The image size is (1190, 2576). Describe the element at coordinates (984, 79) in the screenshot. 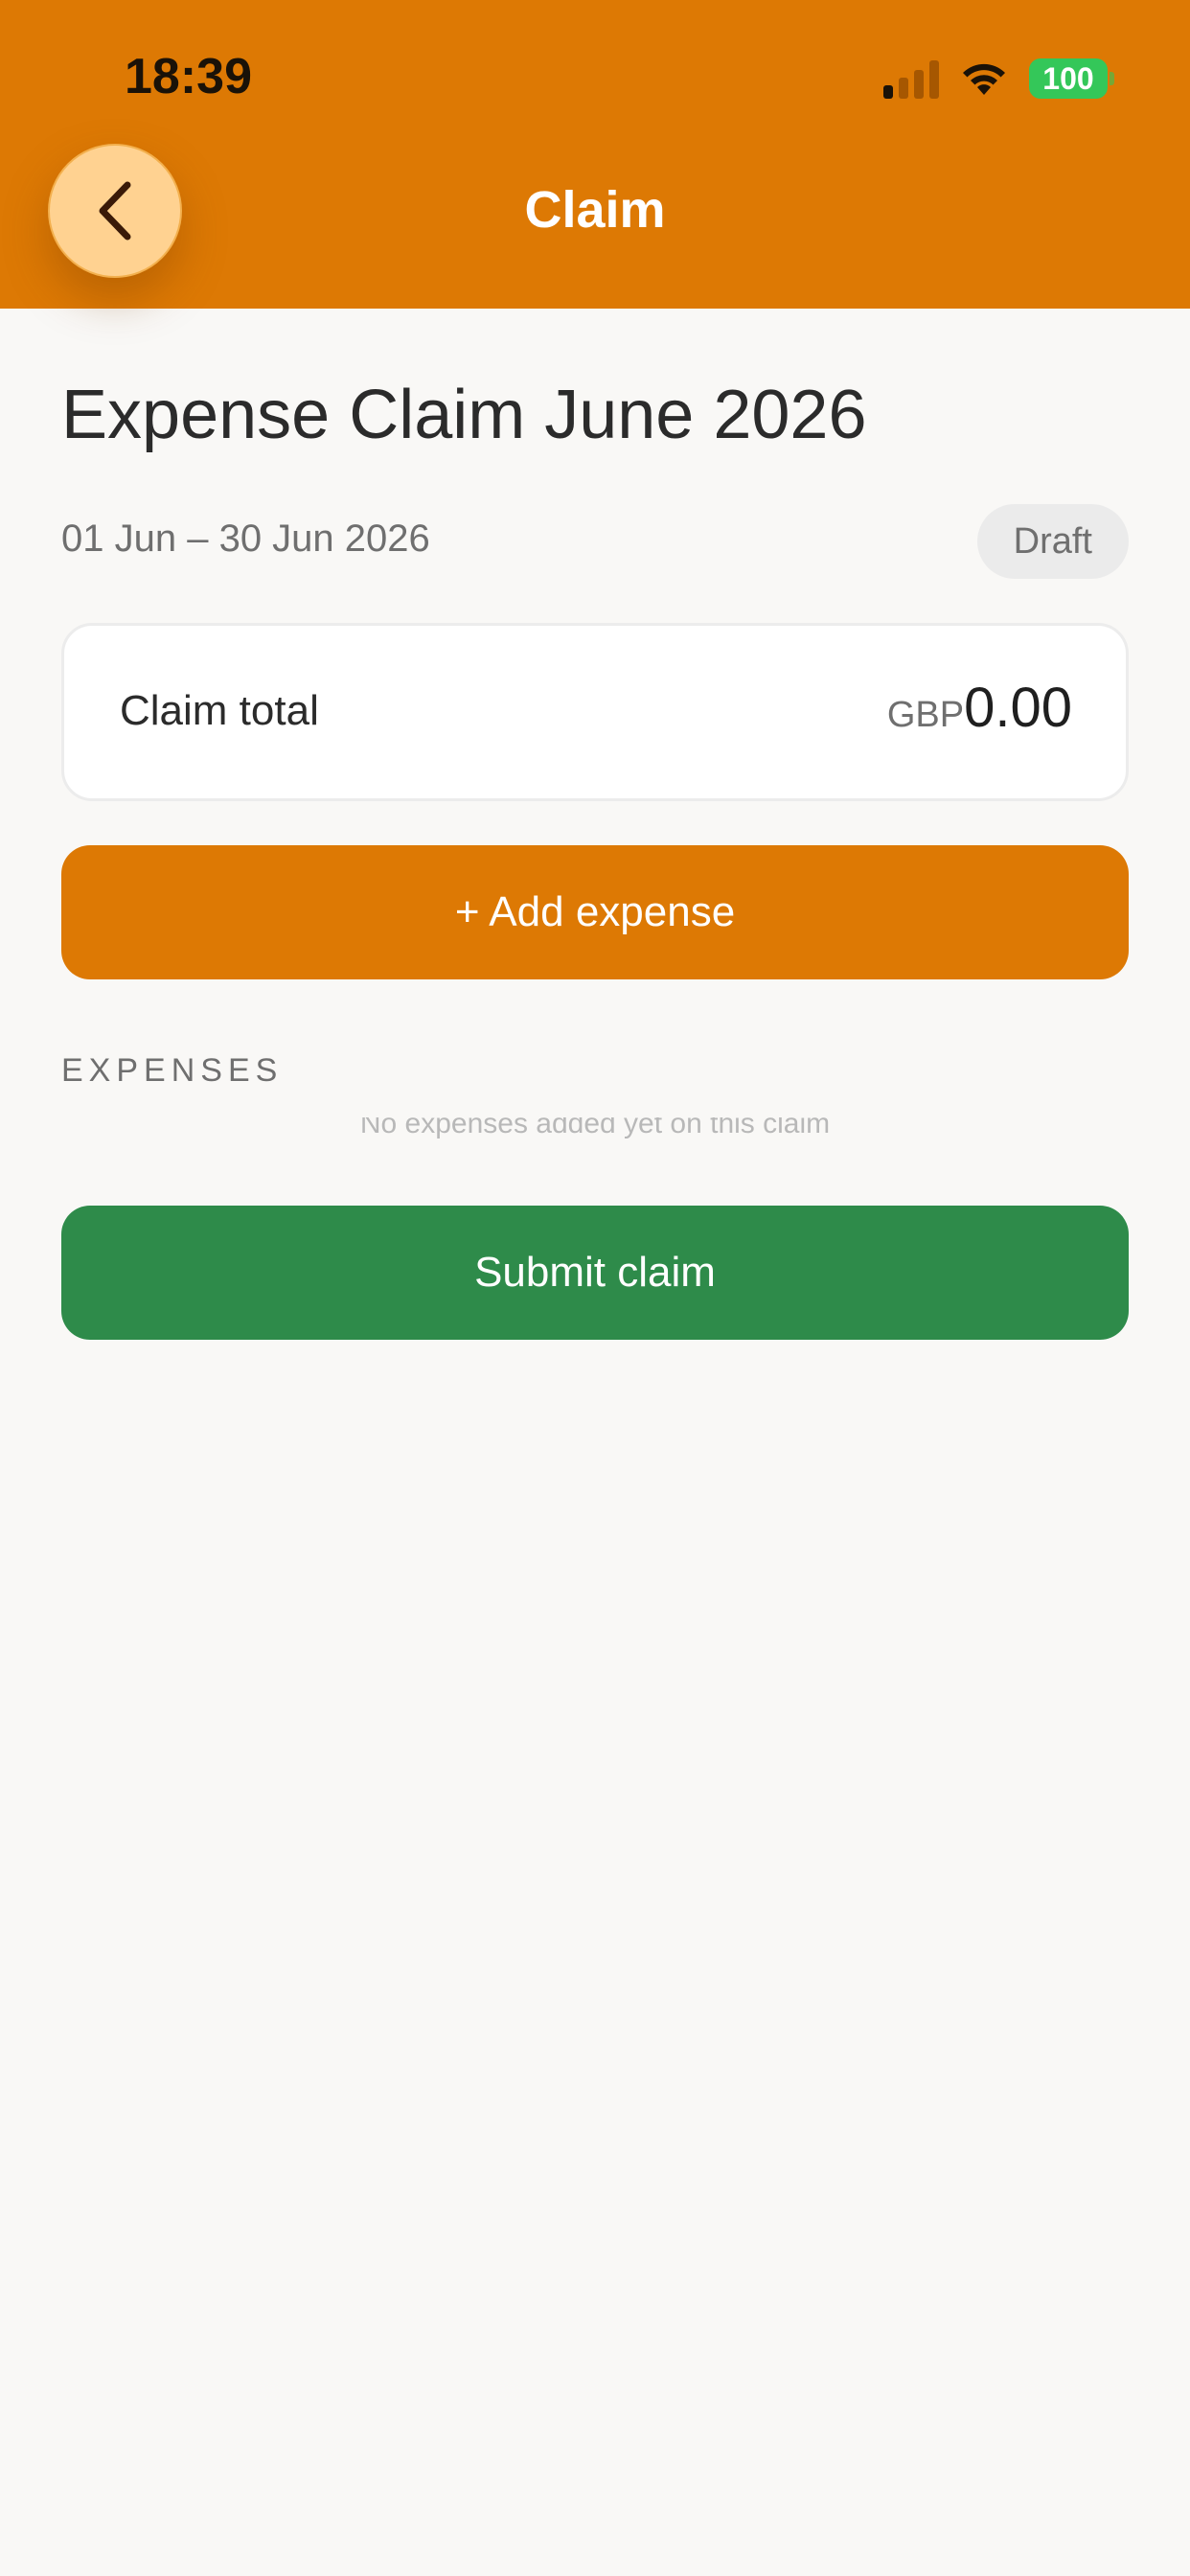

I see `wifi-icon` at that location.